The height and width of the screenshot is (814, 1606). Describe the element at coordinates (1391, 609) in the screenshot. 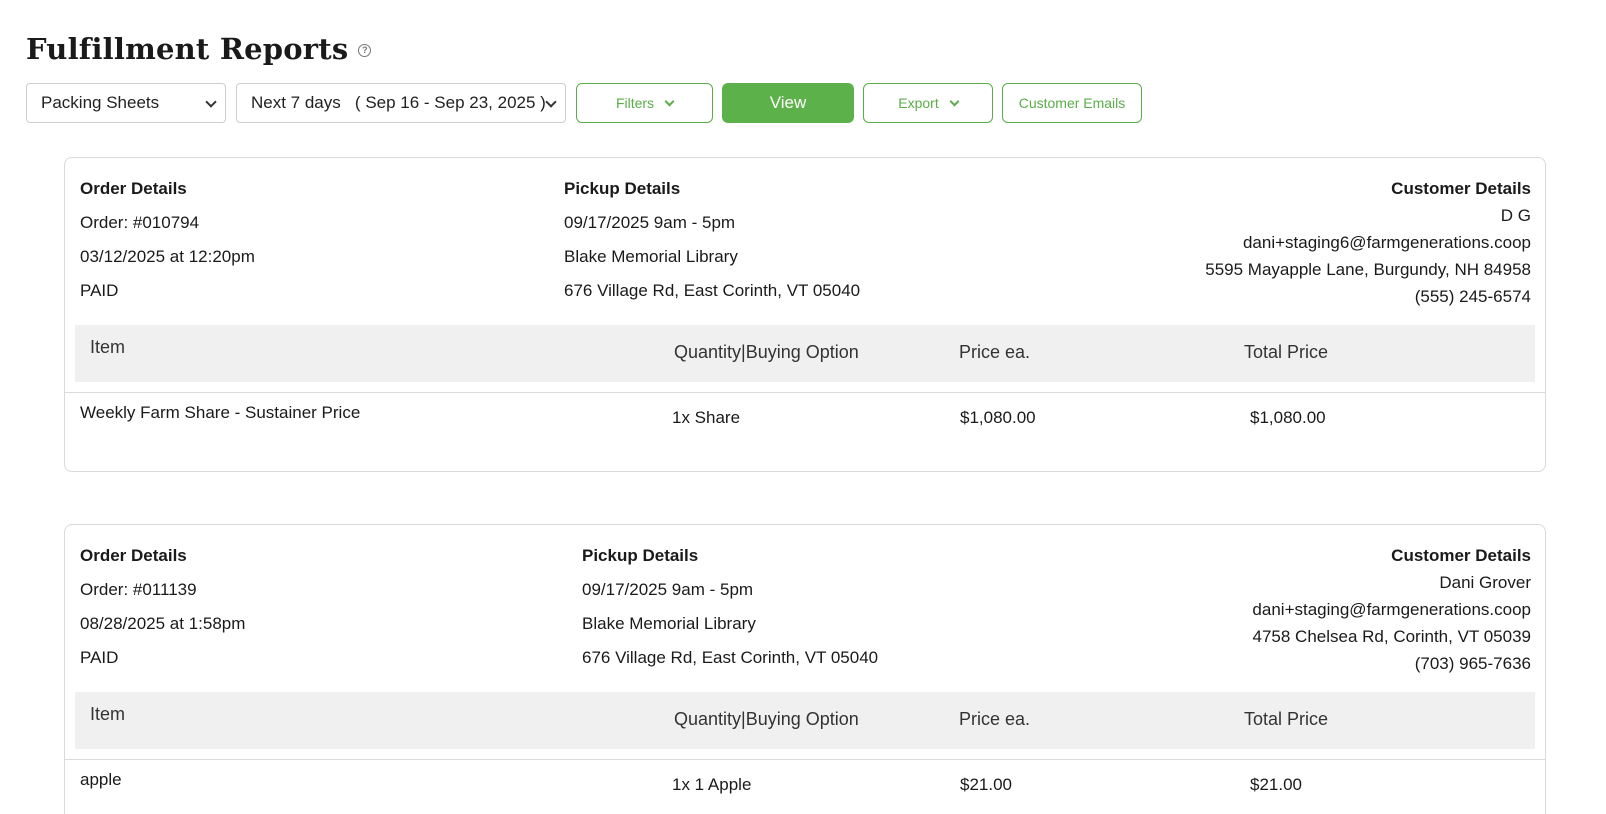

I see `customer-email: dani+staging@farmgenerations.coop` at that location.